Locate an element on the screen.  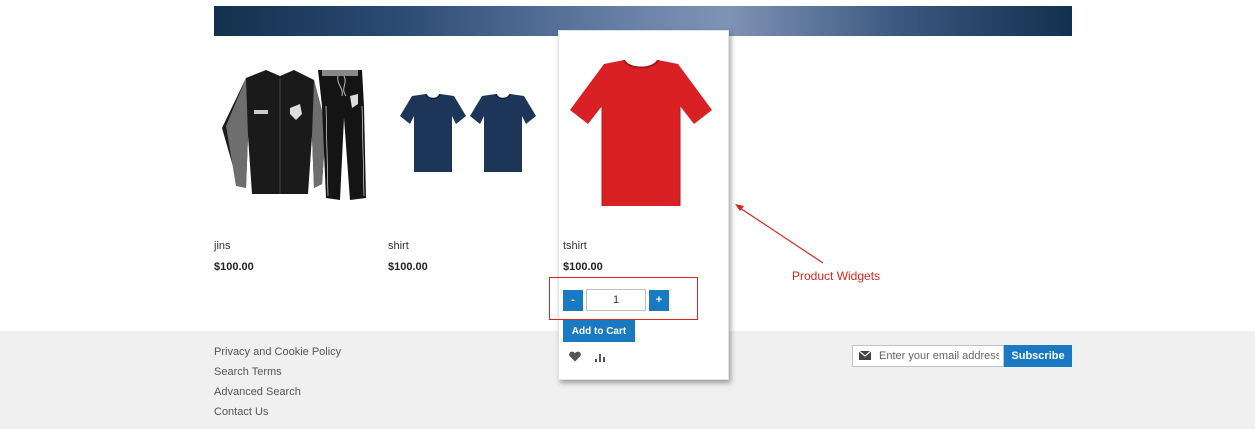
annotation-label: Product Widgets is located at coordinates (836, 276).